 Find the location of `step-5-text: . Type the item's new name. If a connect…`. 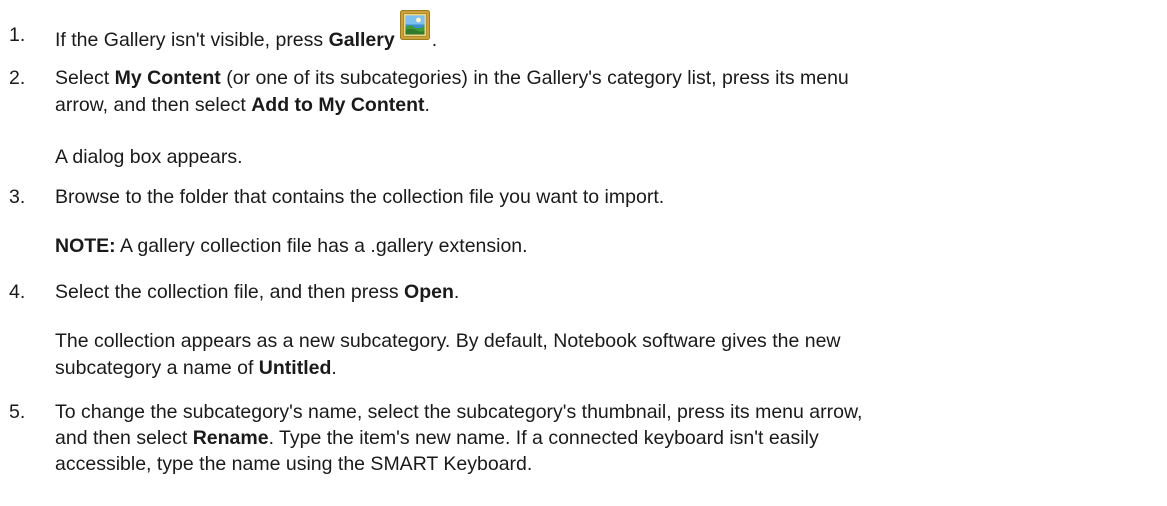

step-5-text: . Type the item's new name. If a connect… is located at coordinates (543, 438).